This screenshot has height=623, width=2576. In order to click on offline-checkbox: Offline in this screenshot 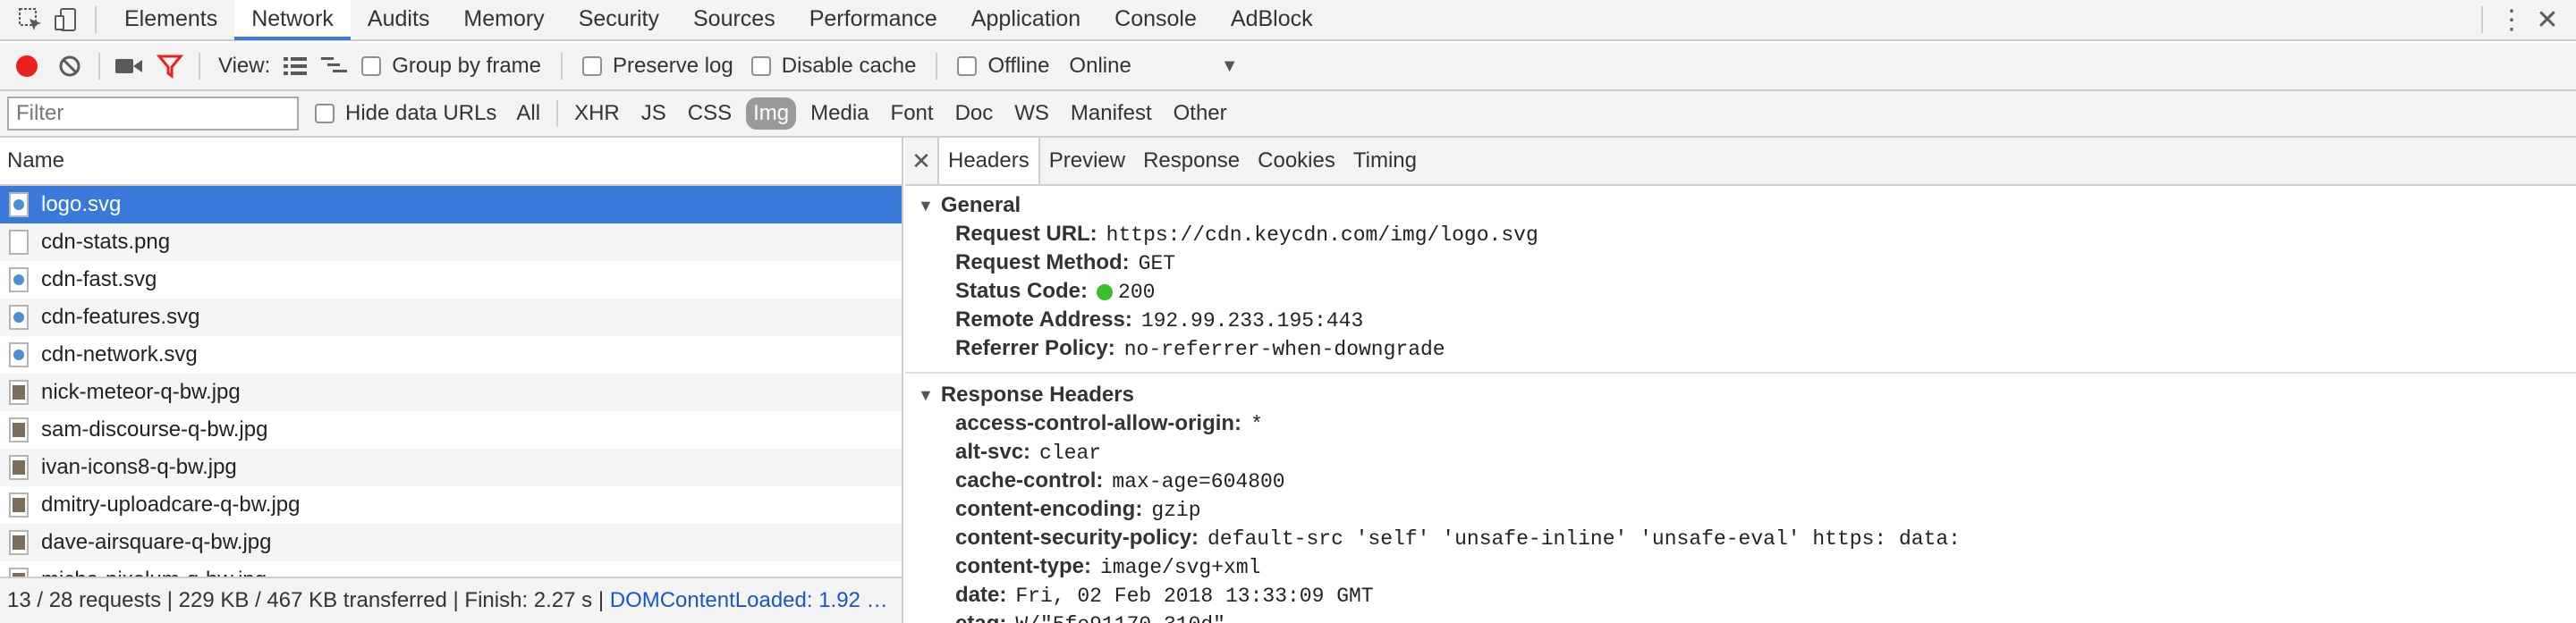, I will do `click(1003, 66)`.